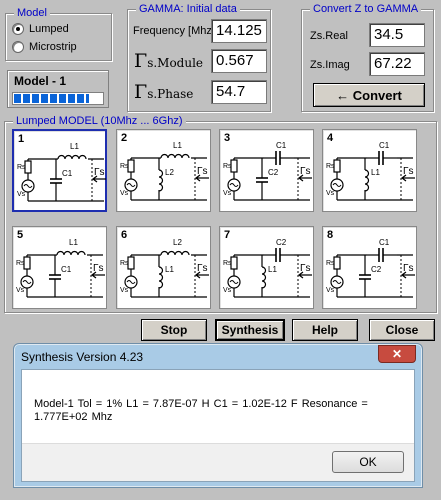  I want to click on model-card-1: L1 C1 Γs Rs Vs 1, so click(59, 170).